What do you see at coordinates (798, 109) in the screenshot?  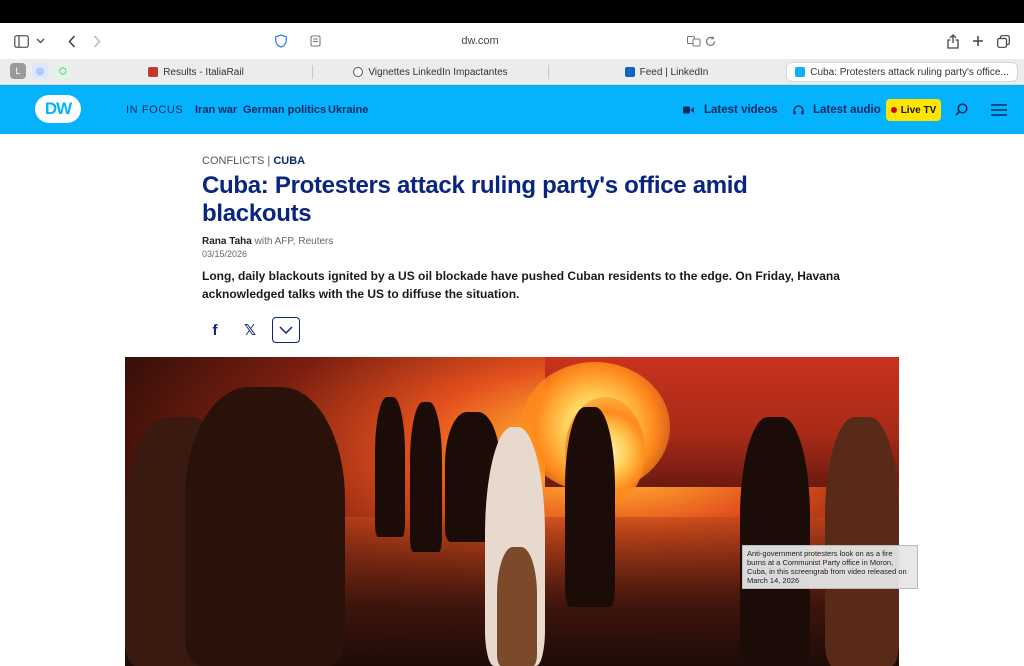 I see `headphones-icon` at bounding box center [798, 109].